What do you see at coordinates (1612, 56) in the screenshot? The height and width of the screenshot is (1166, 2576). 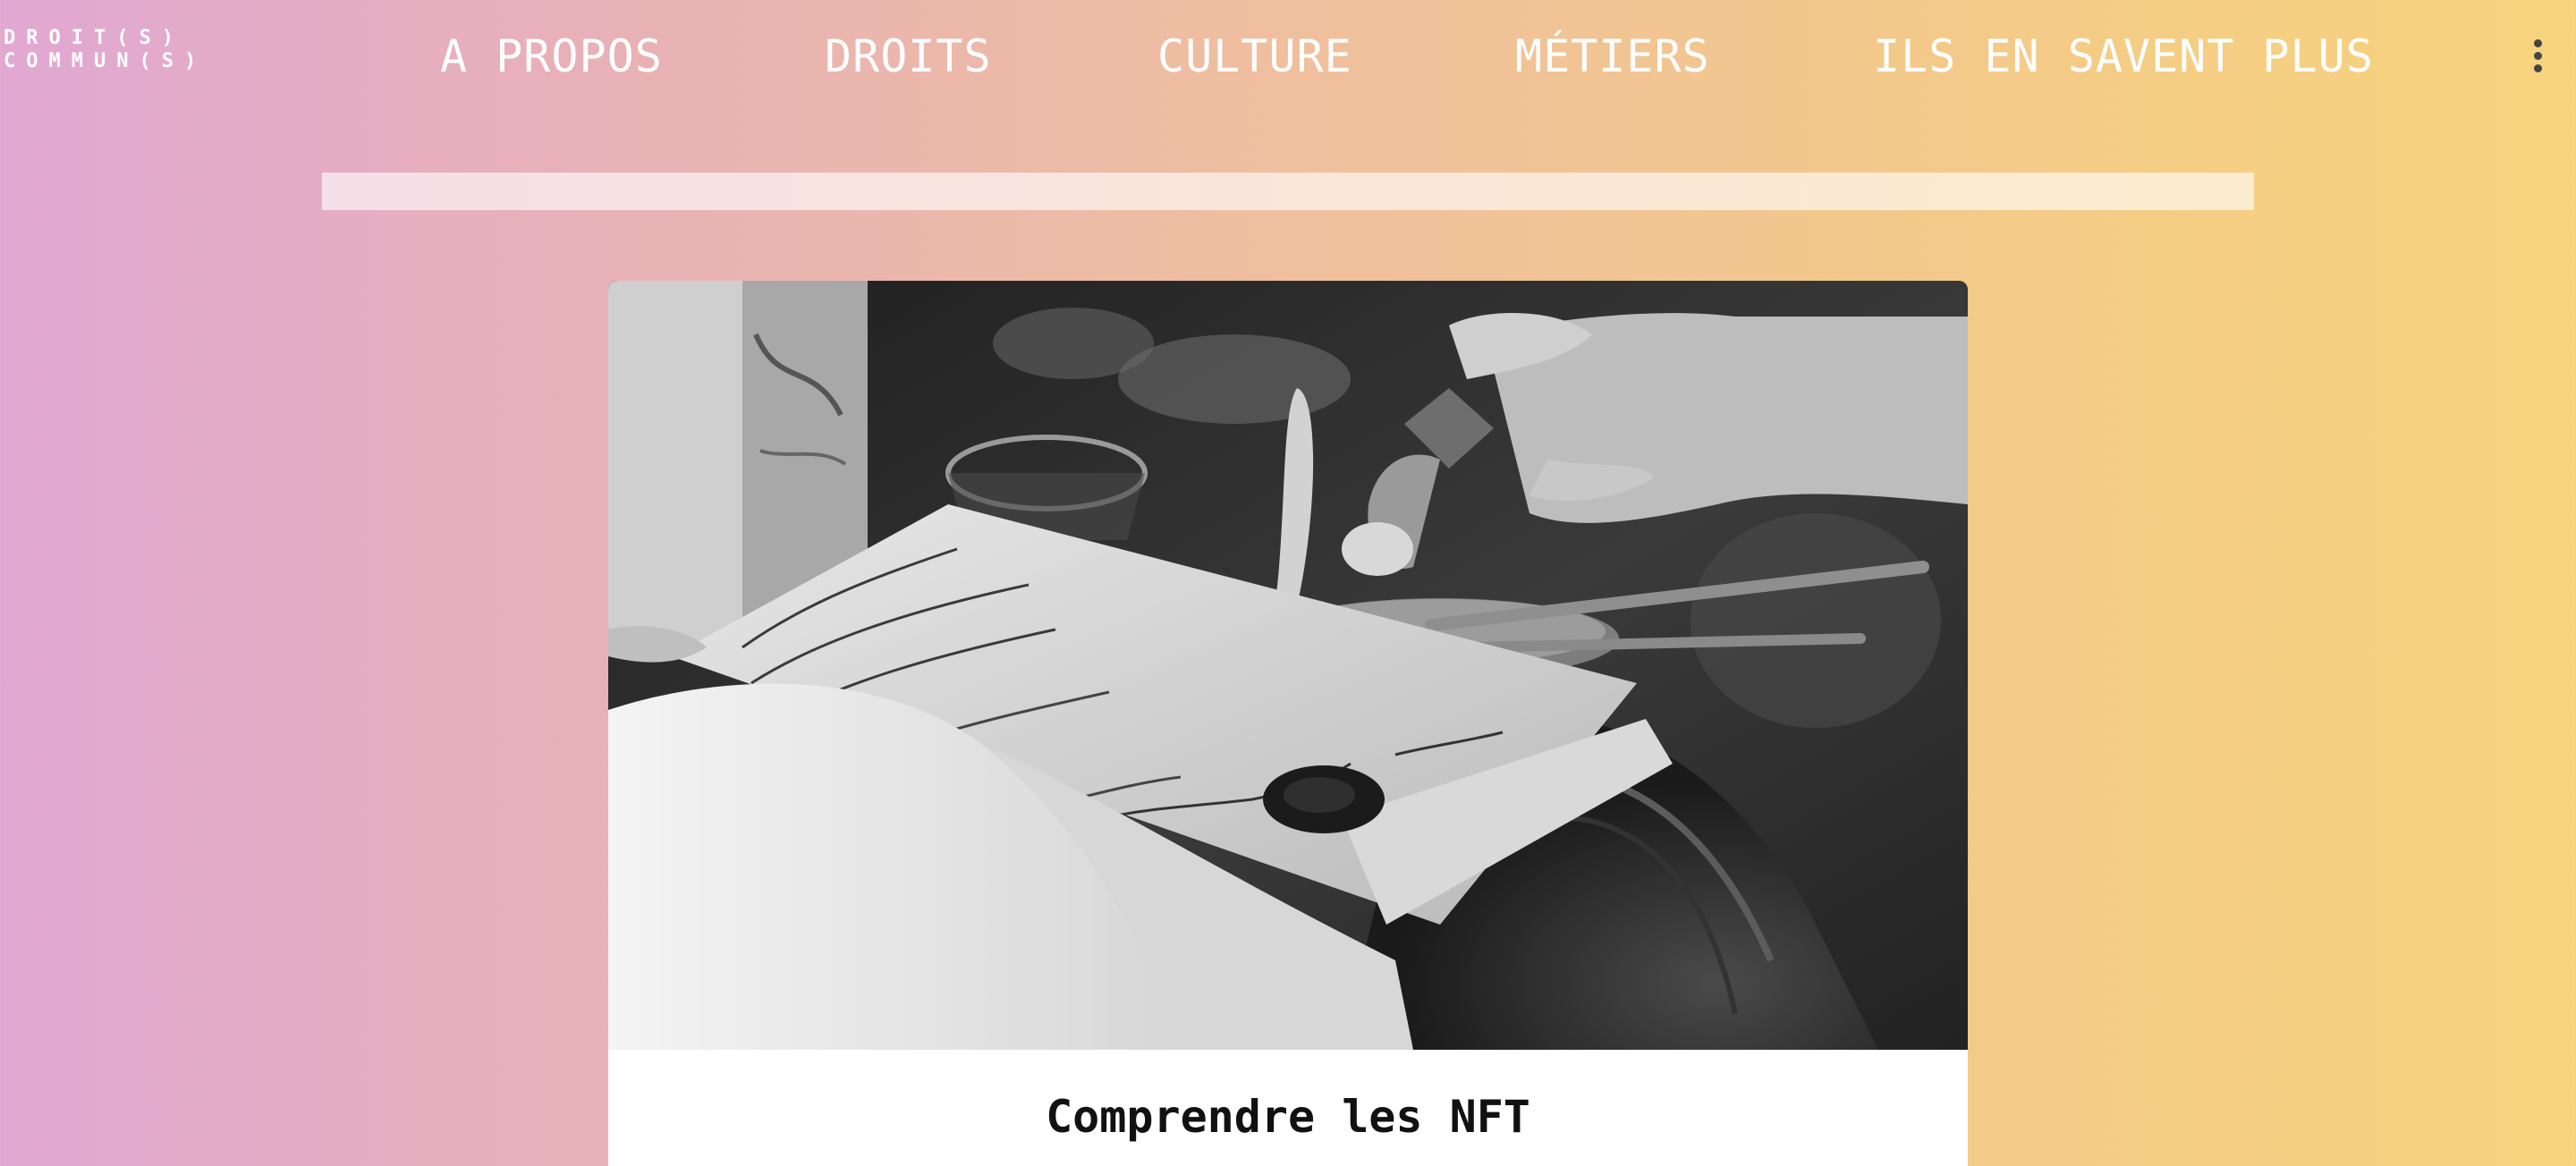 I see `nav-item-metiers: MÉTIERS` at bounding box center [1612, 56].